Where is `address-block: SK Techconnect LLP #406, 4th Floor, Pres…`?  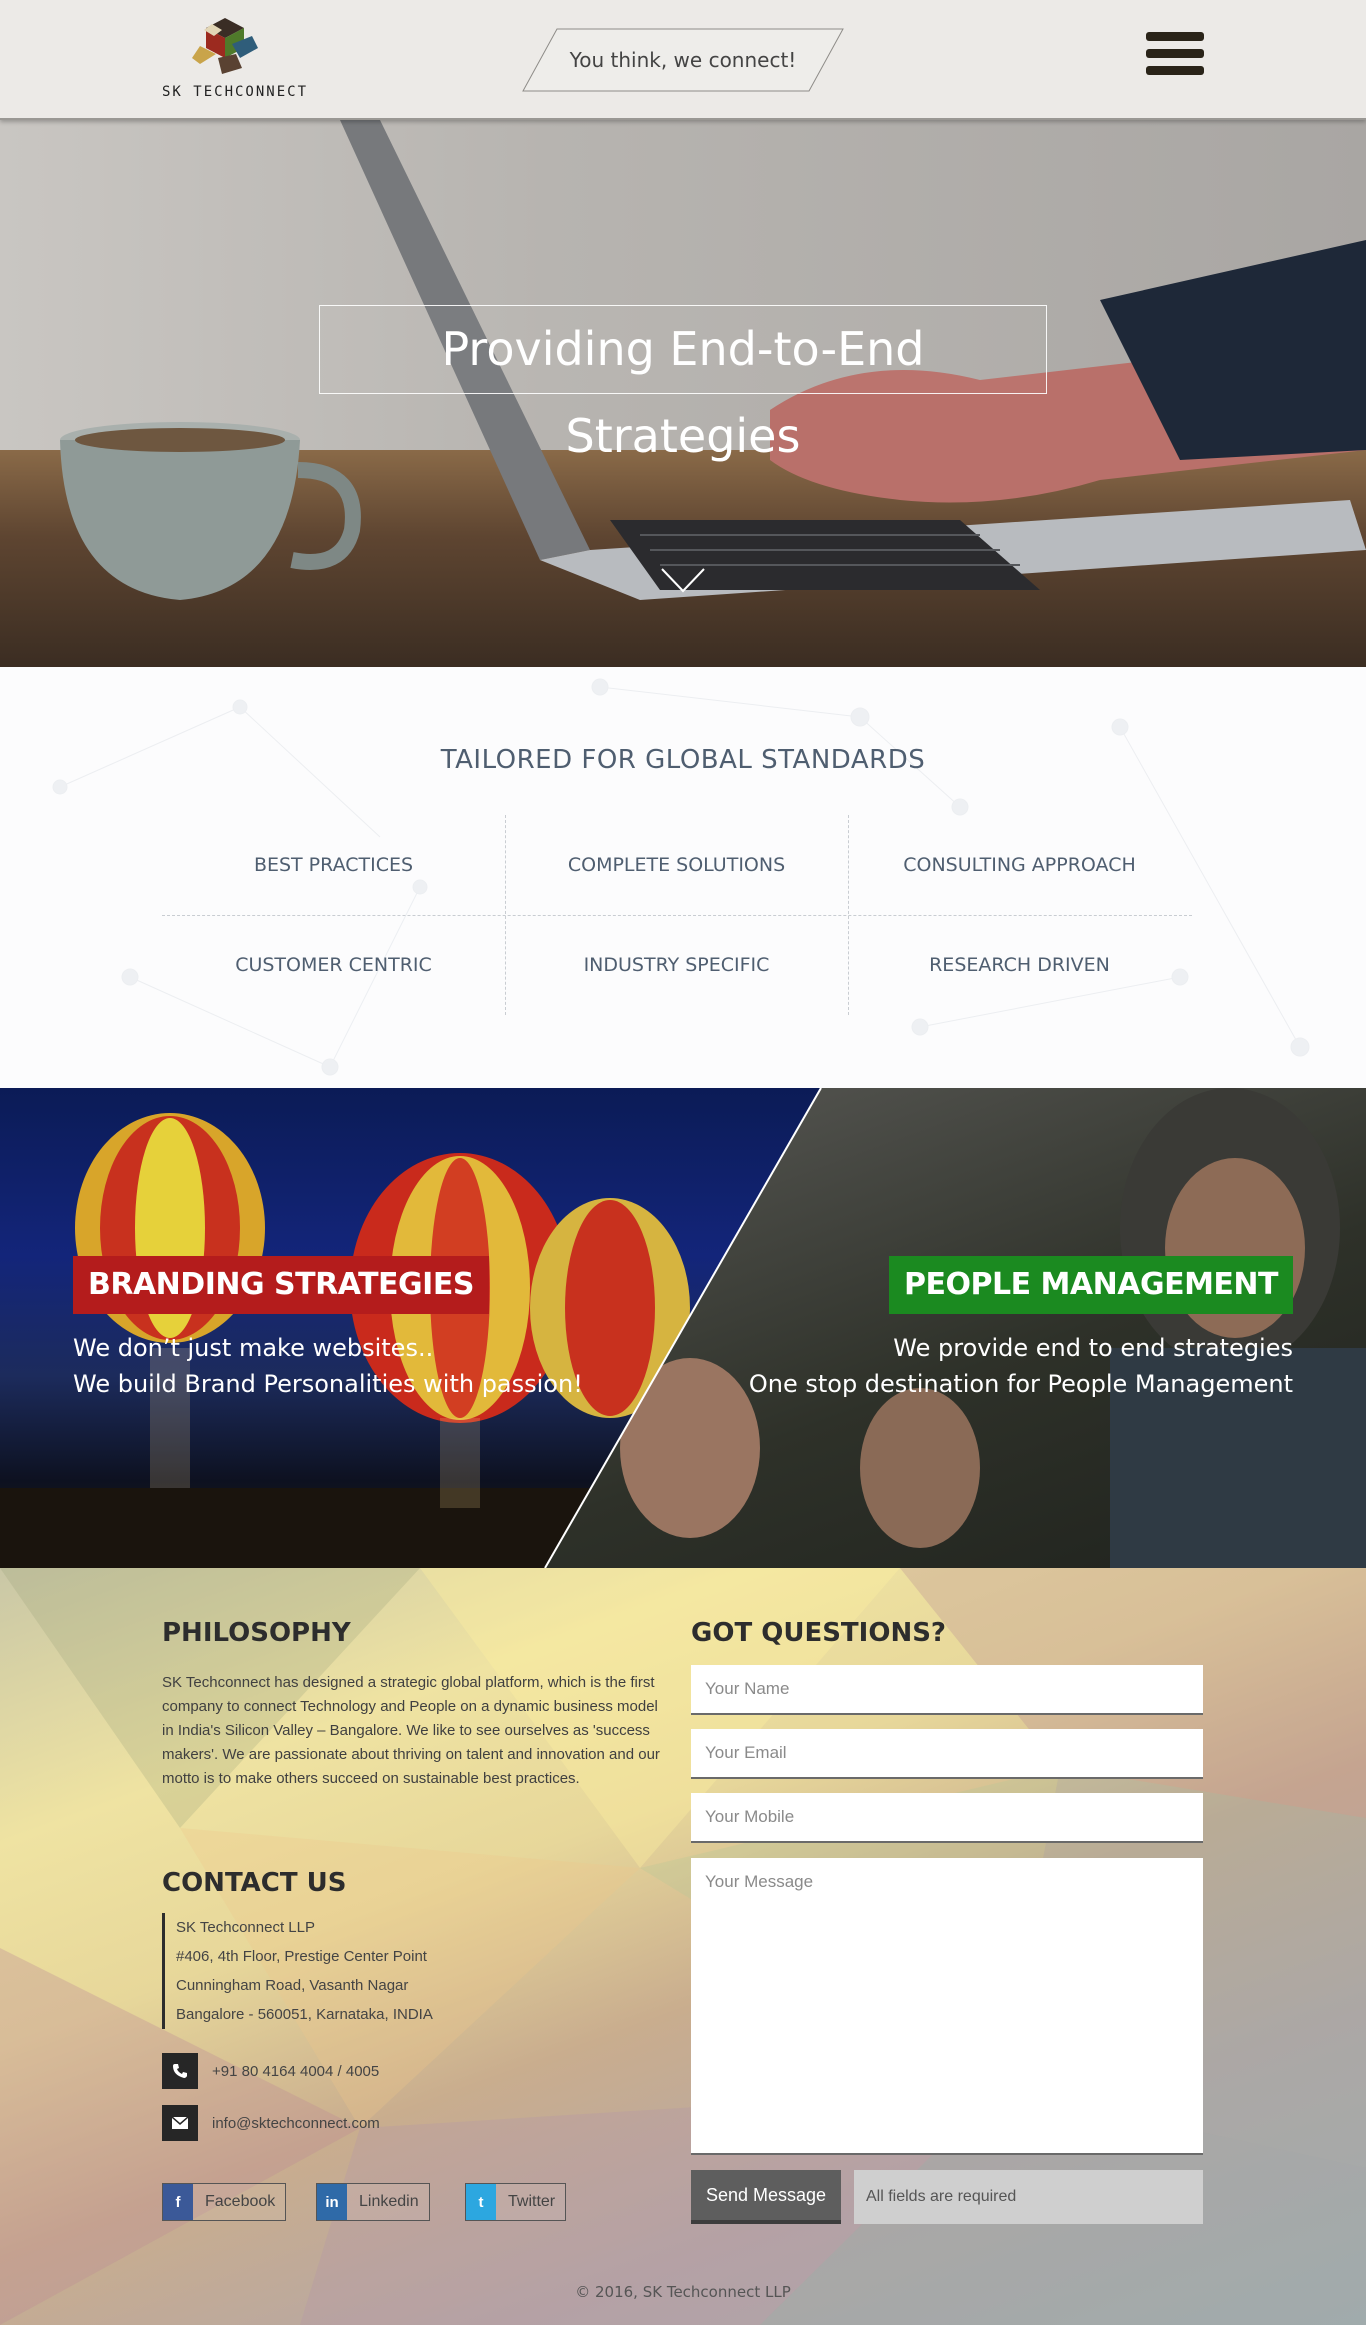 address-block: SK Techconnect LLP #406, 4th Floor, Pres… is located at coordinates (297, 1971).